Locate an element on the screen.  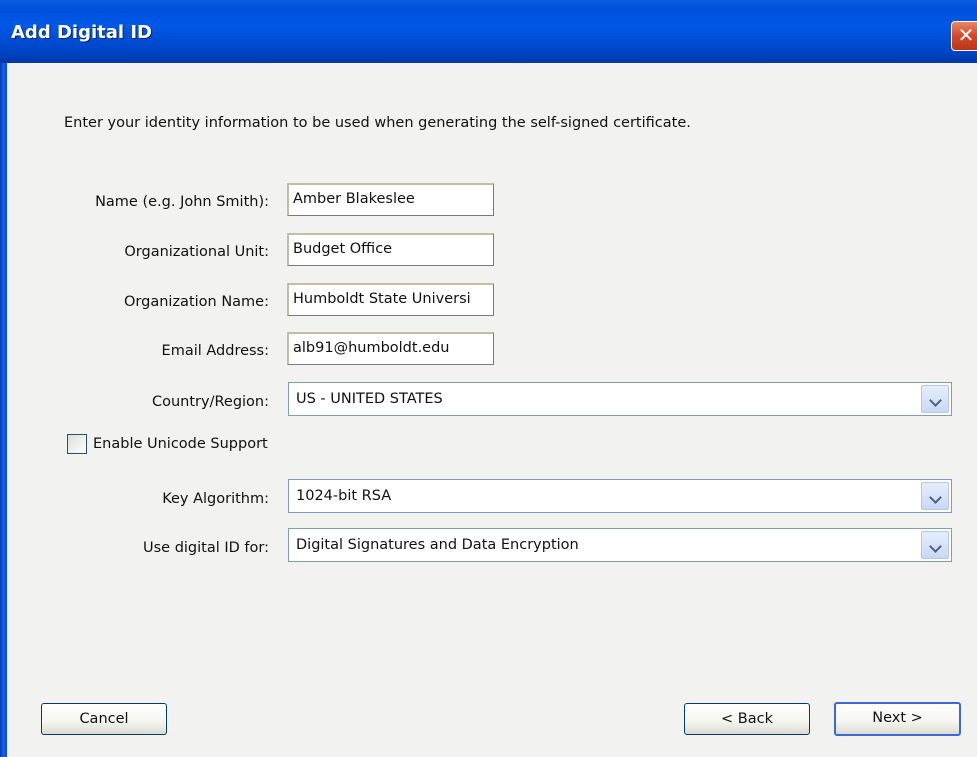
country-select: US - UNITED STATES is located at coordinates (620, 399).